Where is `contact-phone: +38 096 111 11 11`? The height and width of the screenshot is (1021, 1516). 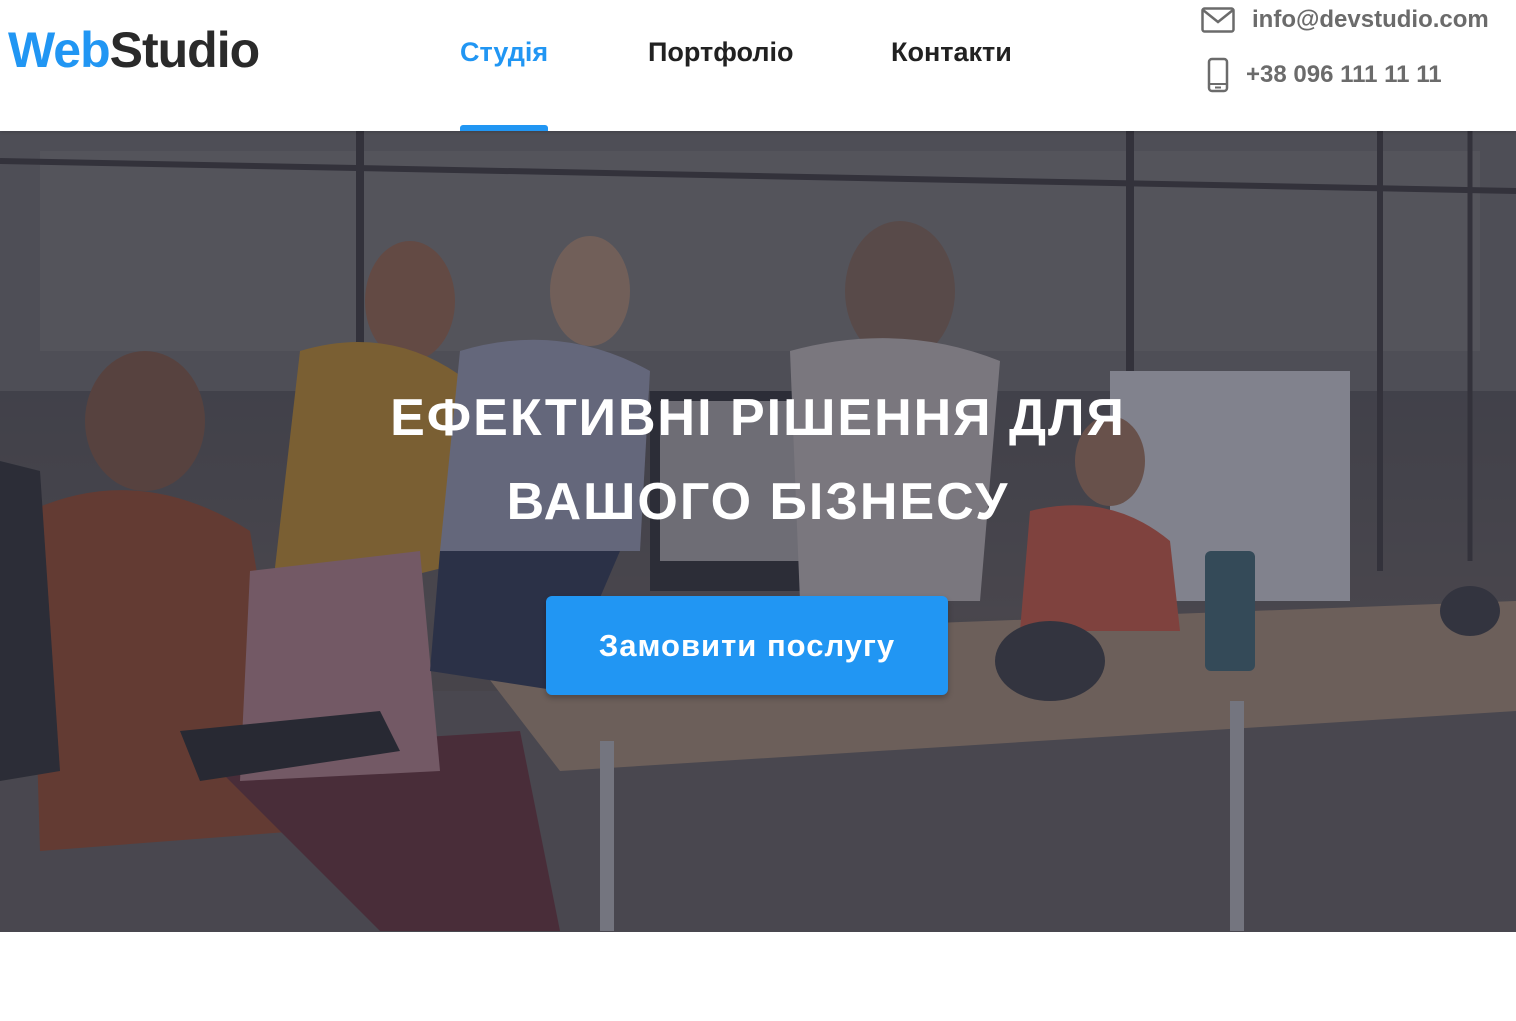
contact-phone: +38 096 111 11 11 is located at coordinates (1344, 74).